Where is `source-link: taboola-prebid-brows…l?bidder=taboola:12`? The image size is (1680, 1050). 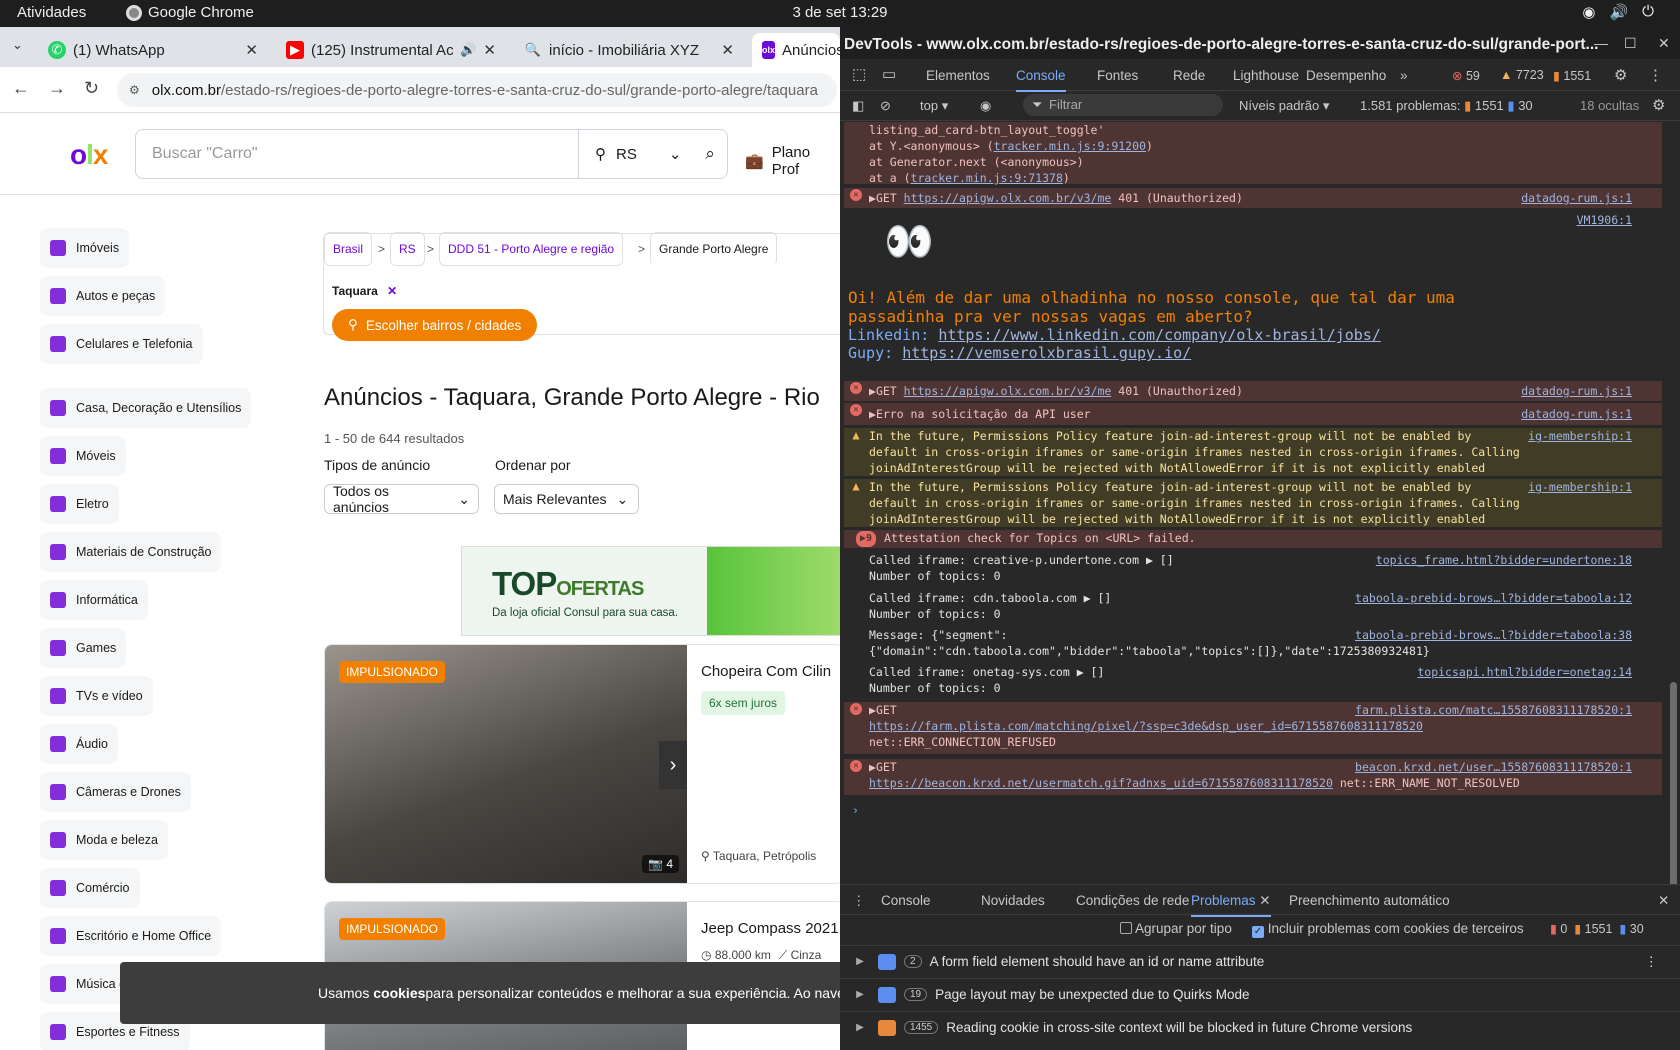
source-link: taboola-prebid-brows…l?bidder=taboola:12 is located at coordinates (1493, 598).